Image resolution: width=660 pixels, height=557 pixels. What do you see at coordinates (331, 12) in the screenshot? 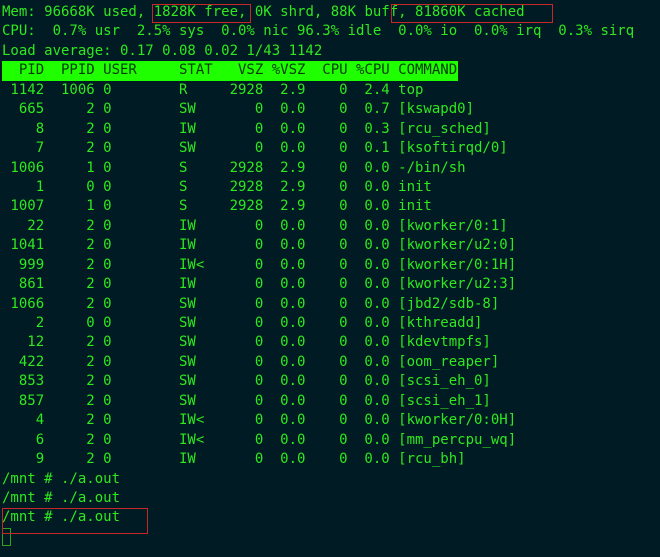
I see `mem-shrd-buff: 0K shrd, 88K buff,` at bounding box center [331, 12].